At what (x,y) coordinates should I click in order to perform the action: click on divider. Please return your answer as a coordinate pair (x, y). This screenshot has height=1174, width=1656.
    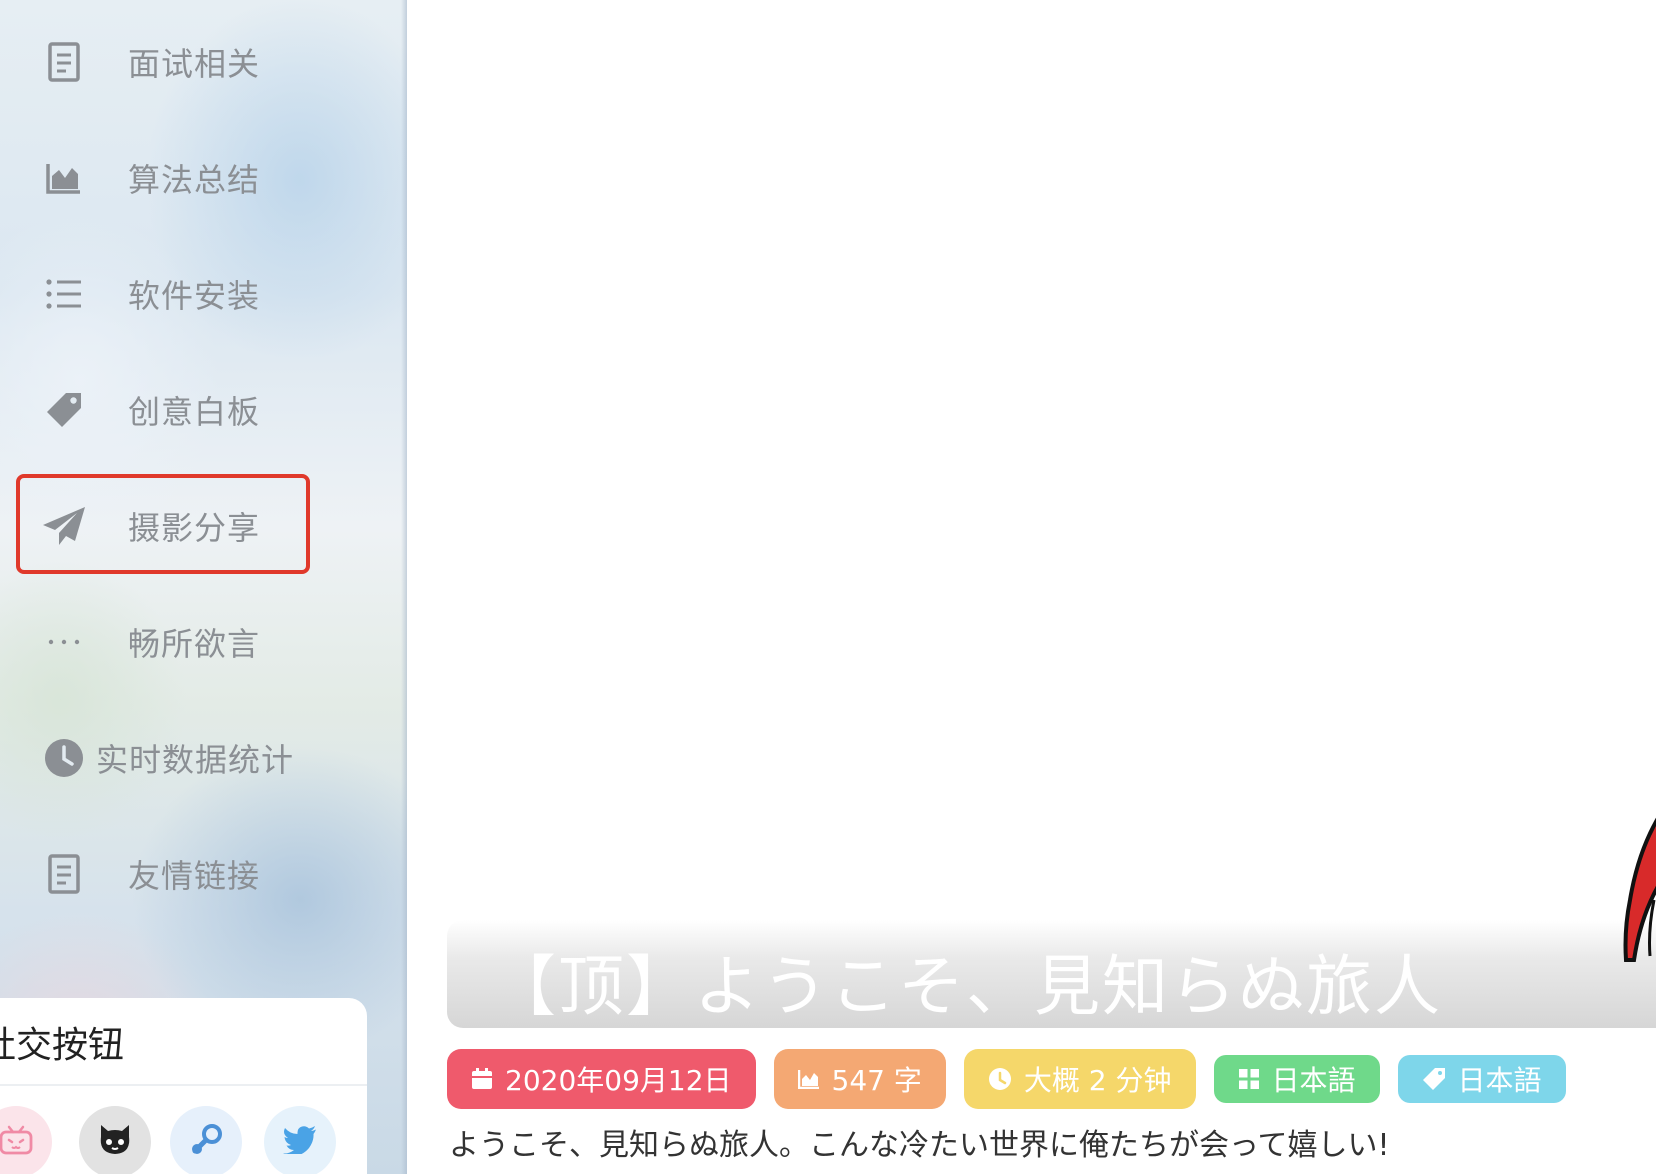
    Looking at the image, I should click on (183, 1085).